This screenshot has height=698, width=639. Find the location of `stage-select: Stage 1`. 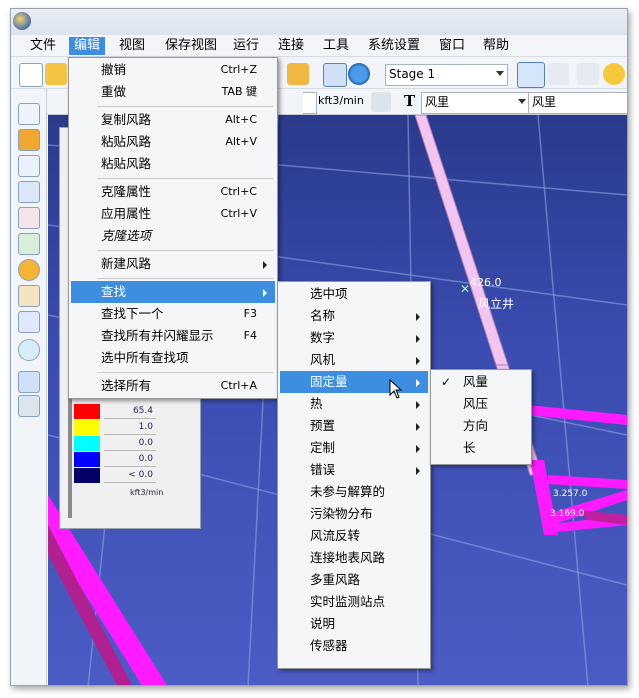

stage-select: Stage 1 is located at coordinates (446, 75).